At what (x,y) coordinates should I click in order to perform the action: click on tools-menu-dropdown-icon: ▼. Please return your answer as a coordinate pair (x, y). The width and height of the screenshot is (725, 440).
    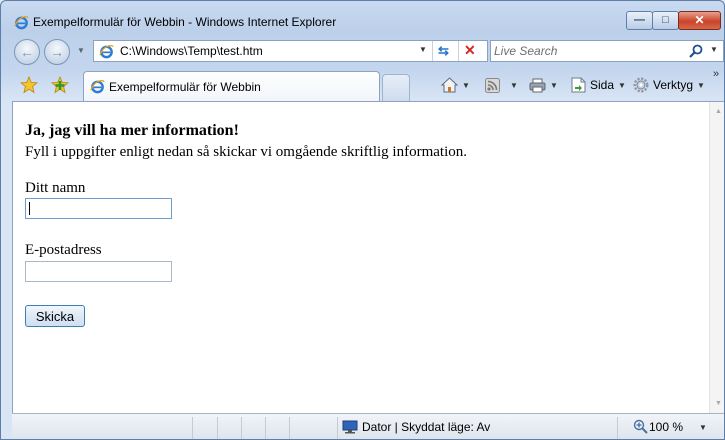
    Looking at the image, I should click on (701, 85).